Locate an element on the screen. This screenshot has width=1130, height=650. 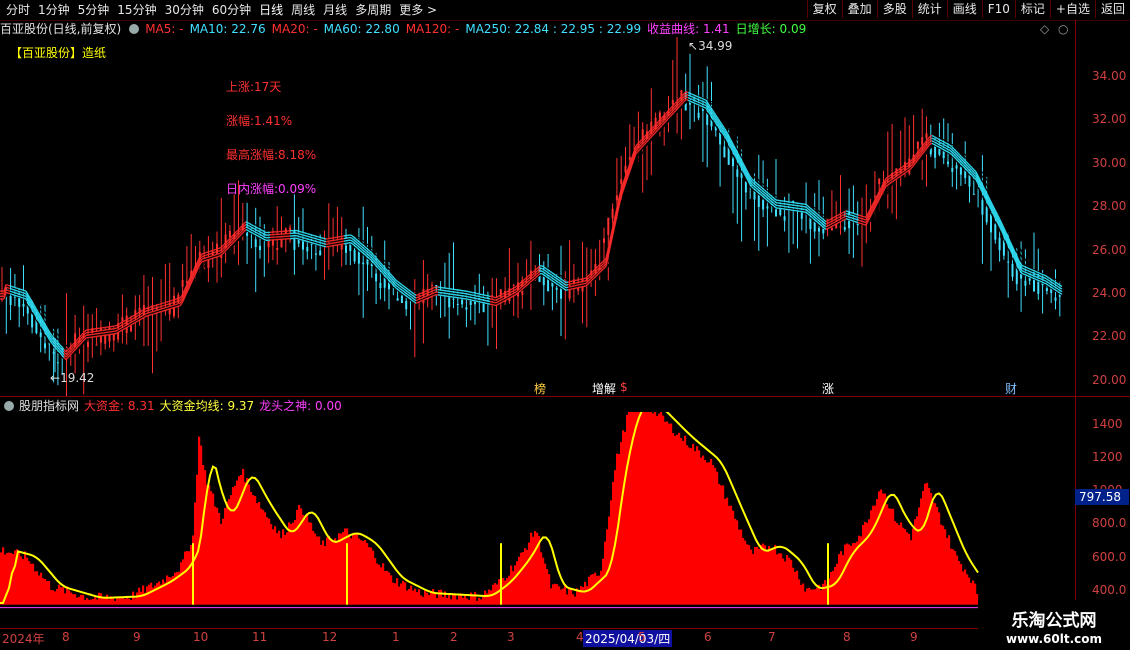
tab-period-9: 多周期 is located at coordinates (373, 10).